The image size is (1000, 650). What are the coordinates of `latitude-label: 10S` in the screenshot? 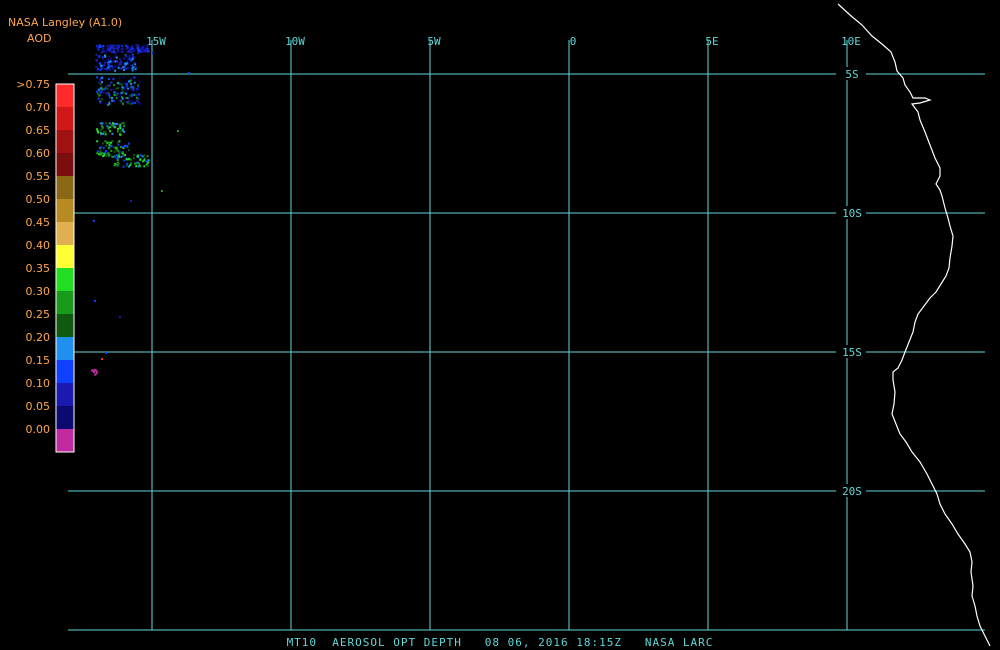 It's located at (852, 213).